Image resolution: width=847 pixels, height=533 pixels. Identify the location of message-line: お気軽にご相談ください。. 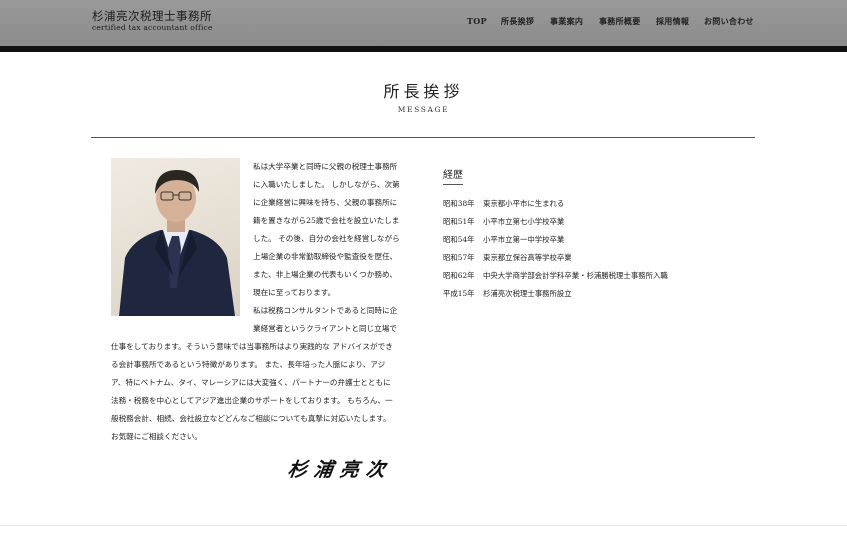
(156, 436).